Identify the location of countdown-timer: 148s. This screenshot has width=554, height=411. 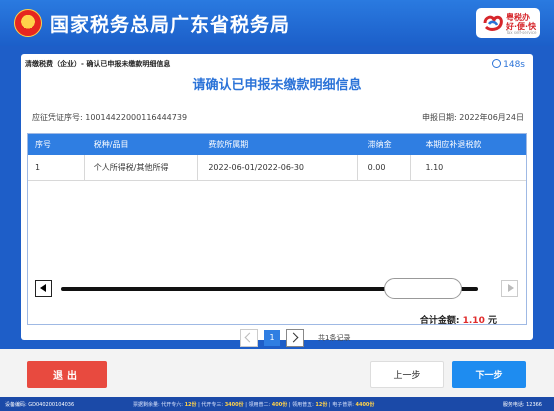
(508, 64).